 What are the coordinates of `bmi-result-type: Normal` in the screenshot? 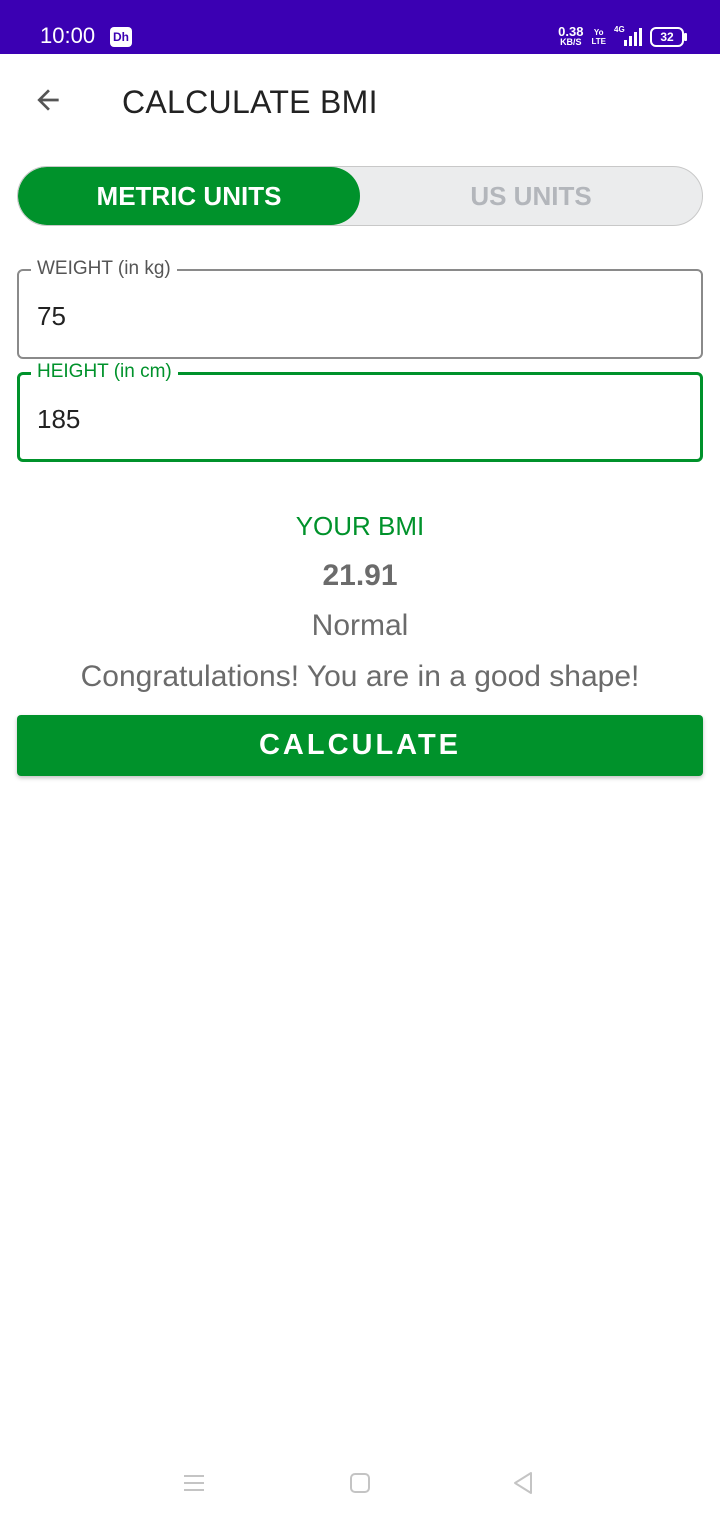 It's located at (360, 625).